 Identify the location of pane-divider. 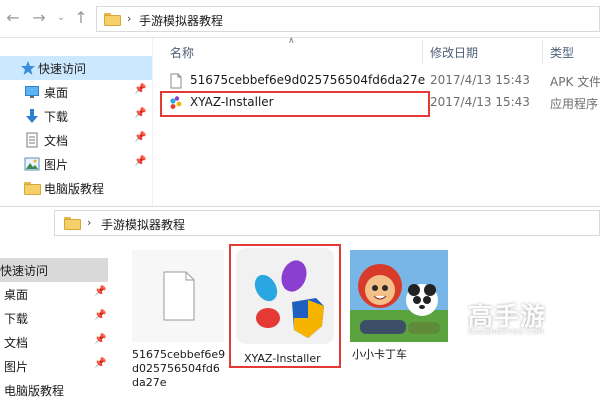
(152, 123).